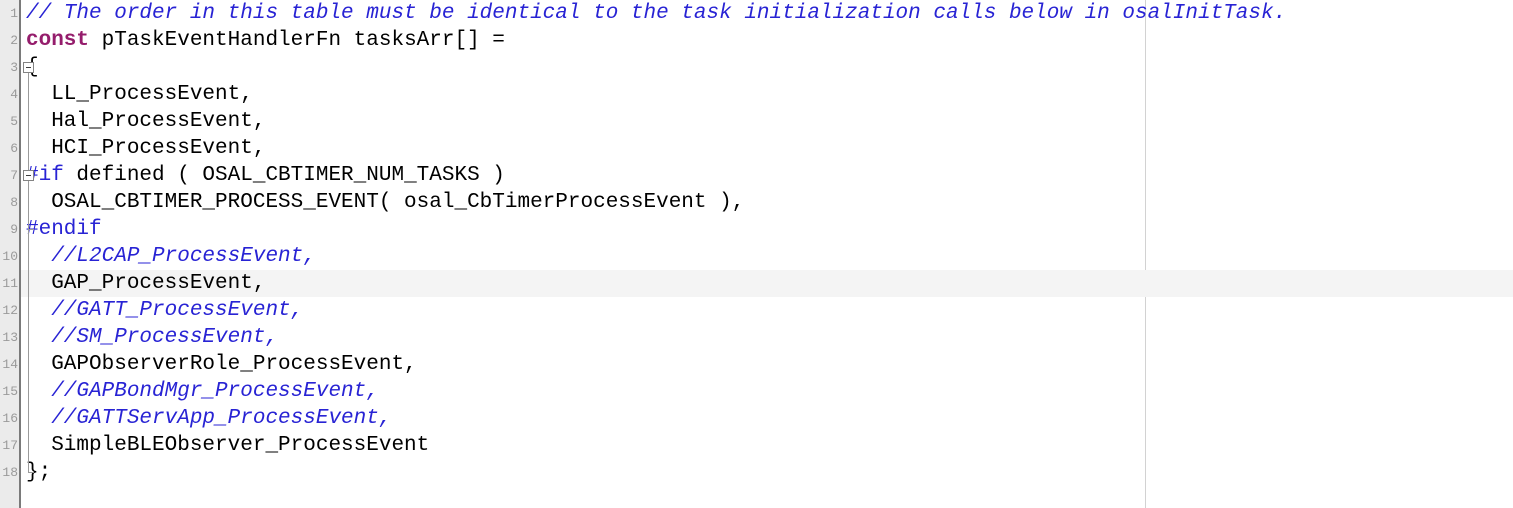 This screenshot has width=1513, height=508. I want to click on comment-token: //GATTServApp_ProcessEvent,, so click(209, 418).